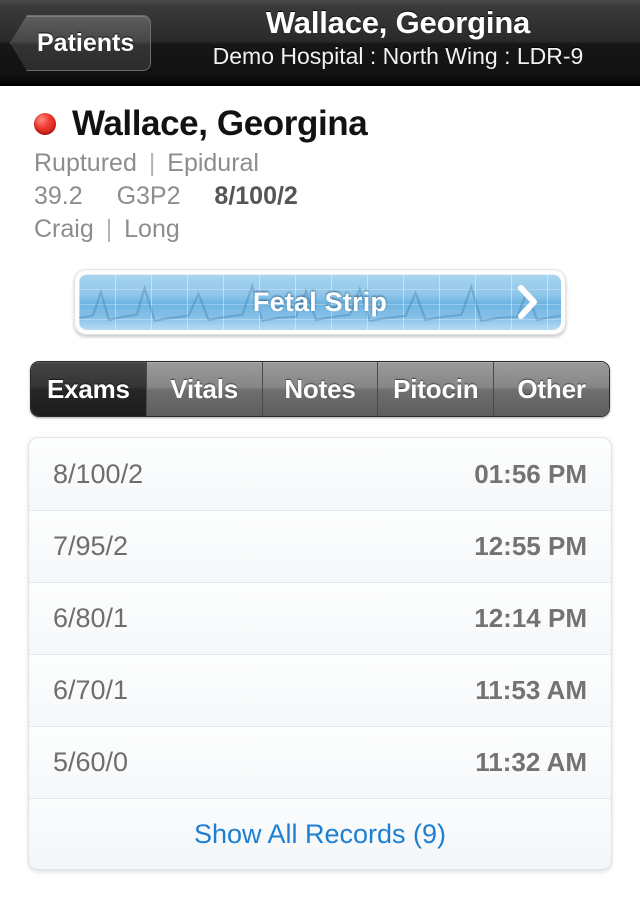 This screenshot has width=640, height=920. I want to click on tab-pitocin: Pitocin, so click(435, 389).